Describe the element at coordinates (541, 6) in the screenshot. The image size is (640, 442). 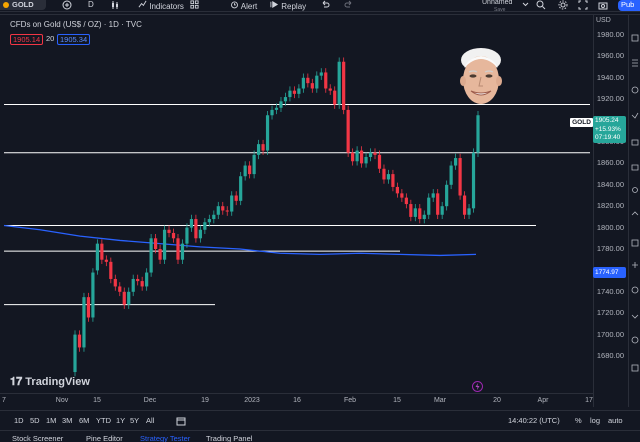
I see `quick-search-button` at that location.